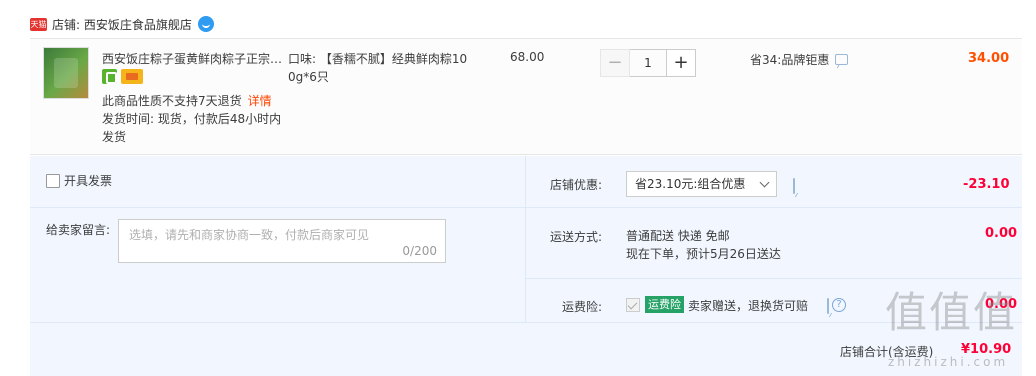 This screenshot has height=376, width=1036. I want to click on insurance-text: 卖家赠送，退换货可赔, so click(748, 306).